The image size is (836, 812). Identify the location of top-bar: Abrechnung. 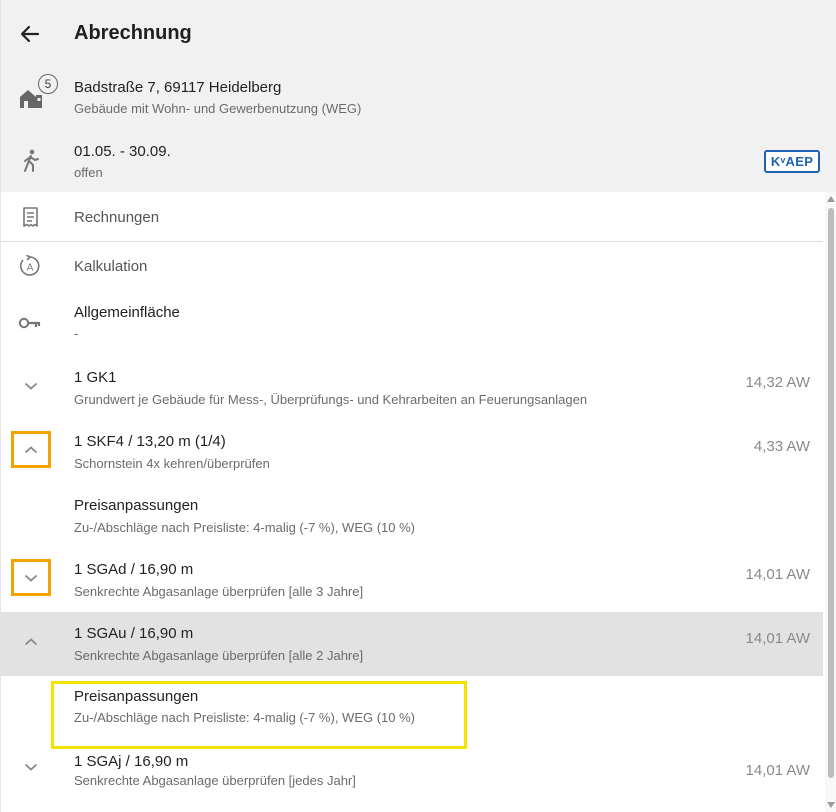
(418, 34).